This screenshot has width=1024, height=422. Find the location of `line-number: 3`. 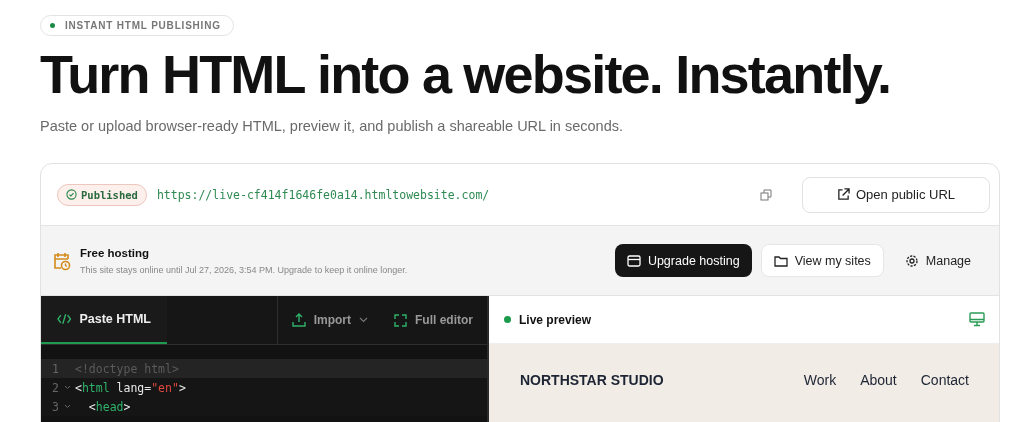

line-number: 3 is located at coordinates (55, 406).